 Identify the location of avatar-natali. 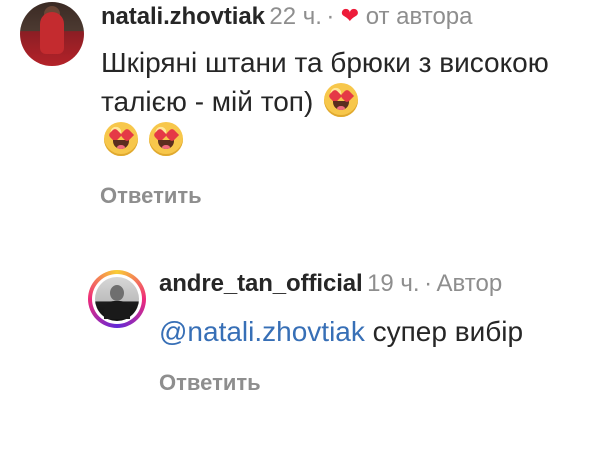
(52, 34).